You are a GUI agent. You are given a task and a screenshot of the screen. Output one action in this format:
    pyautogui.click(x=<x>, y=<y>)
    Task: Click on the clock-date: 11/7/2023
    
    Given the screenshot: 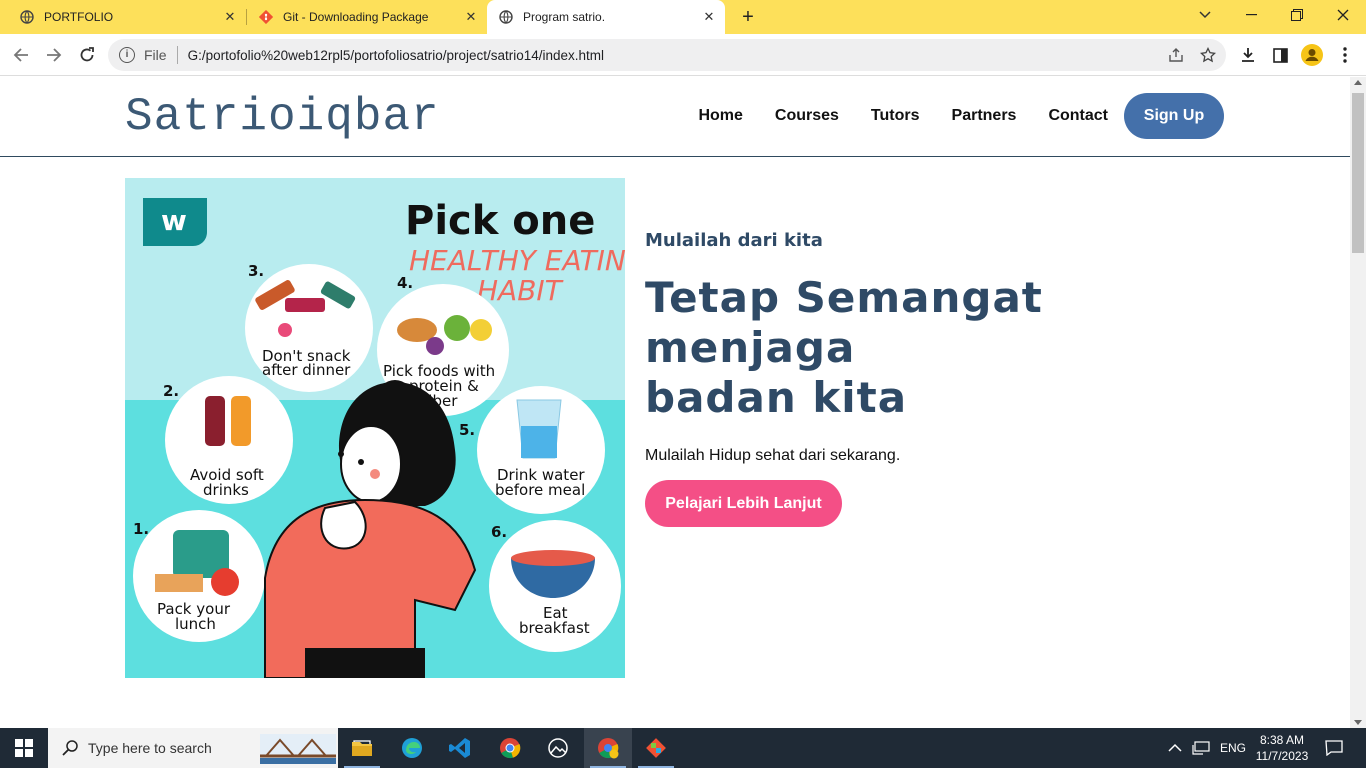 What is the action you would take?
    pyautogui.click(x=1282, y=756)
    